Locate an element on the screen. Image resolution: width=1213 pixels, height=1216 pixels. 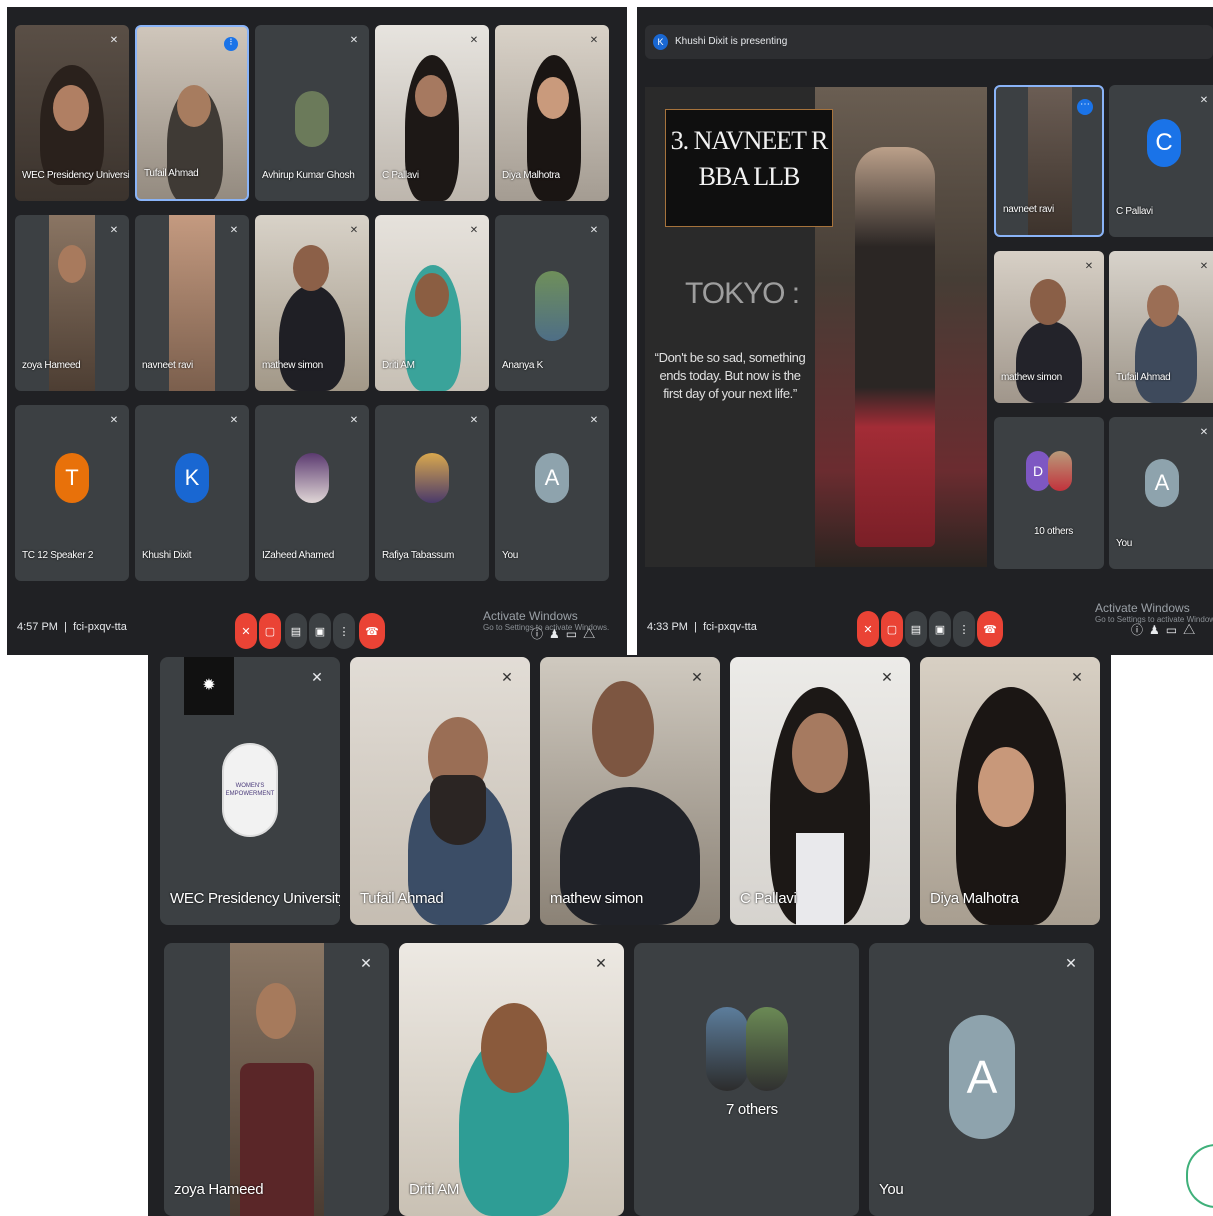
participant-tile: ✕ navneet ravi is located at coordinates (192, 303).